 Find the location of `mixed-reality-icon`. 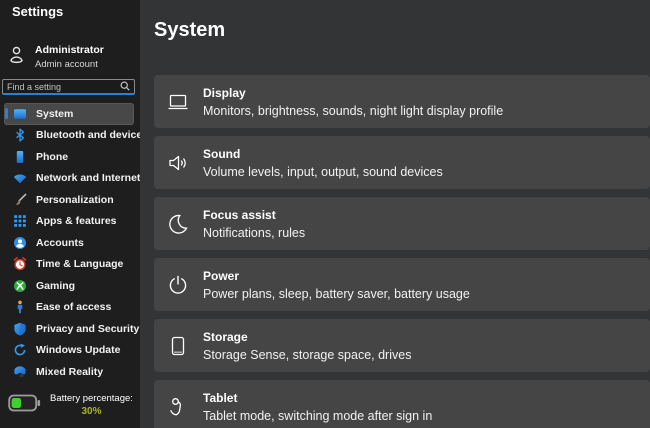

mixed-reality-icon is located at coordinates (19, 371).